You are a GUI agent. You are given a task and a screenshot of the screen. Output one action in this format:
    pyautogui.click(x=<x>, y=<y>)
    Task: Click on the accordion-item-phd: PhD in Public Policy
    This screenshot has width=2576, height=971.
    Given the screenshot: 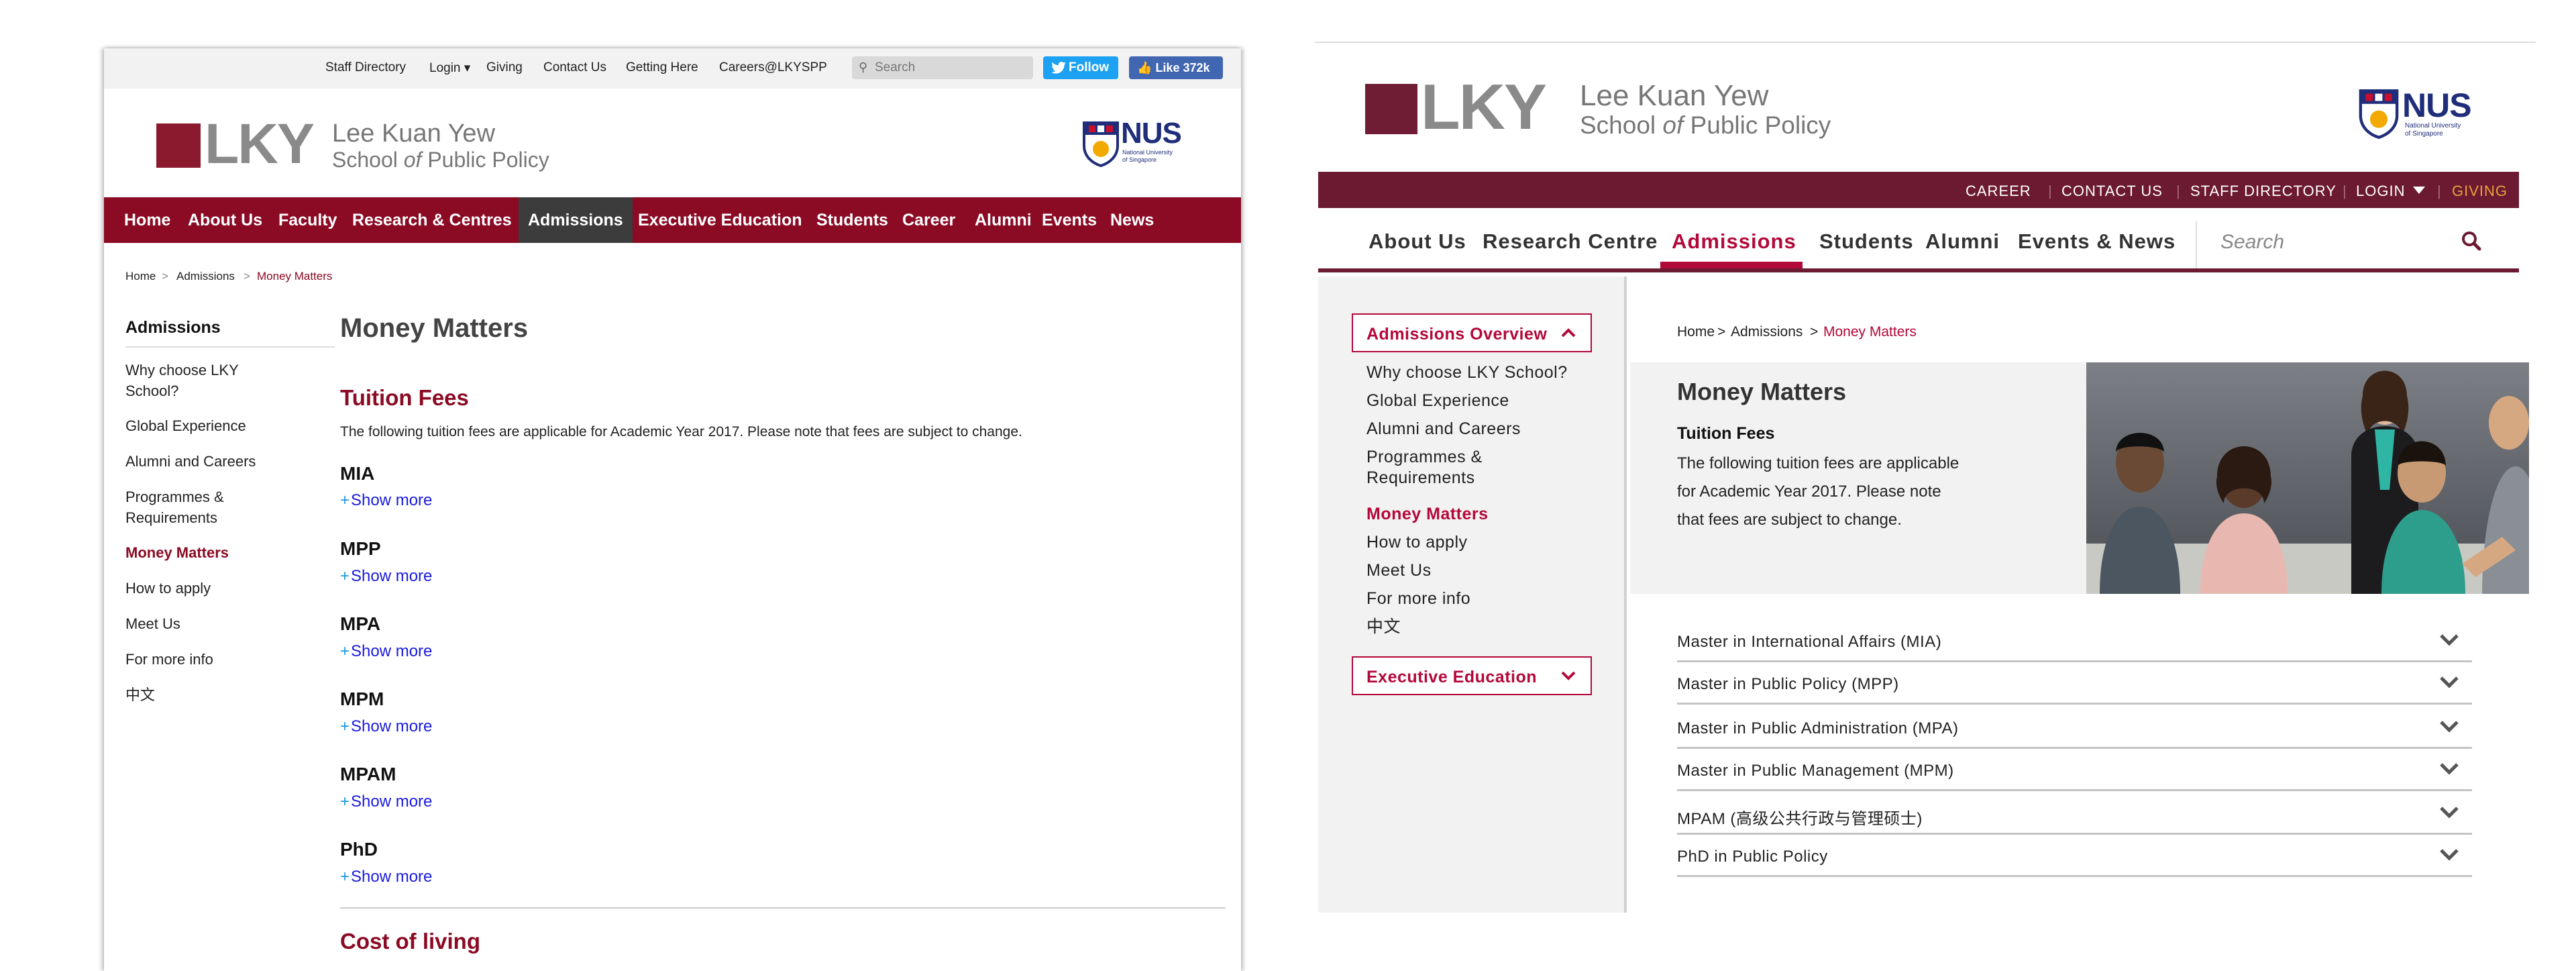 What is the action you would take?
    pyautogui.click(x=2074, y=856)
    